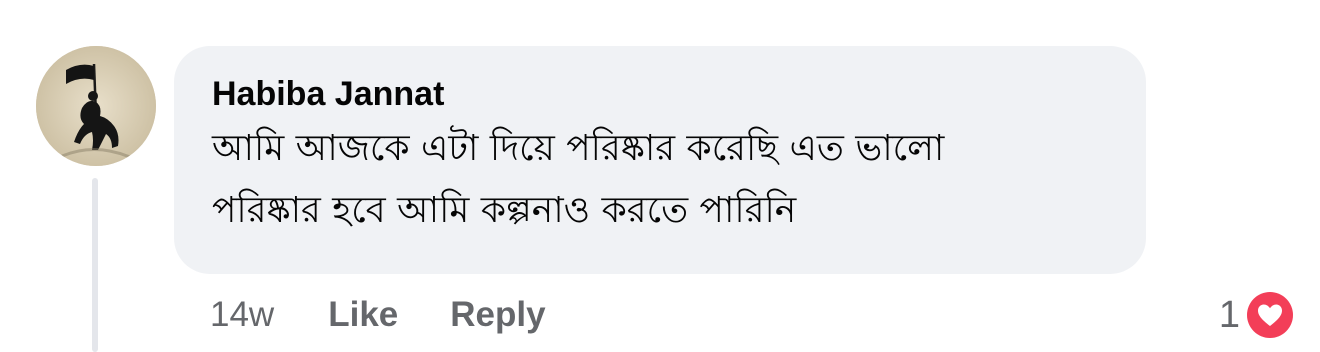  Describe the element at coordinates (661, 94) in the screenshot. I see `comment-author: Habiba Jannat` at that location.